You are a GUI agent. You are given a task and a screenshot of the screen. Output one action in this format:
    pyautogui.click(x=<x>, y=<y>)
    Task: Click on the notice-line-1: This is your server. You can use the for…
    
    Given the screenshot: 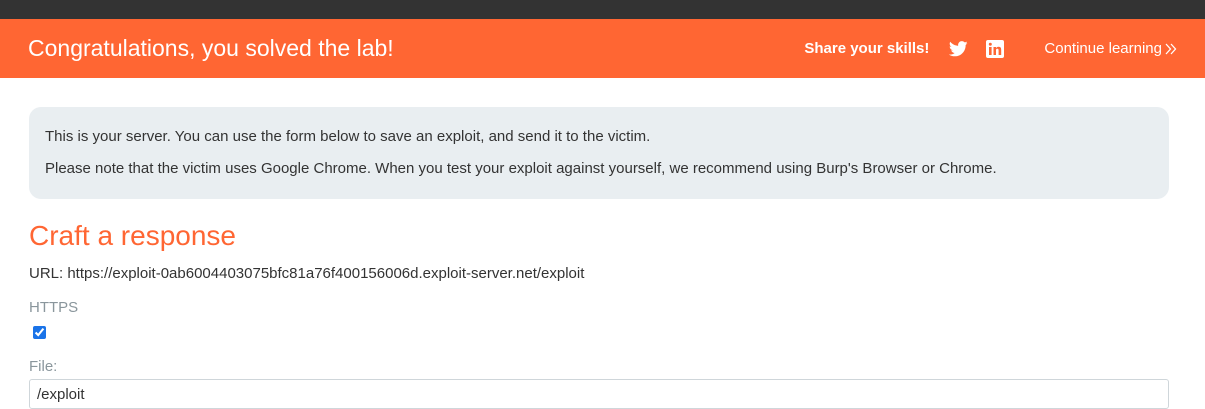 What is the action you would take?
    pyautogui.click(x=348, y=136)
    